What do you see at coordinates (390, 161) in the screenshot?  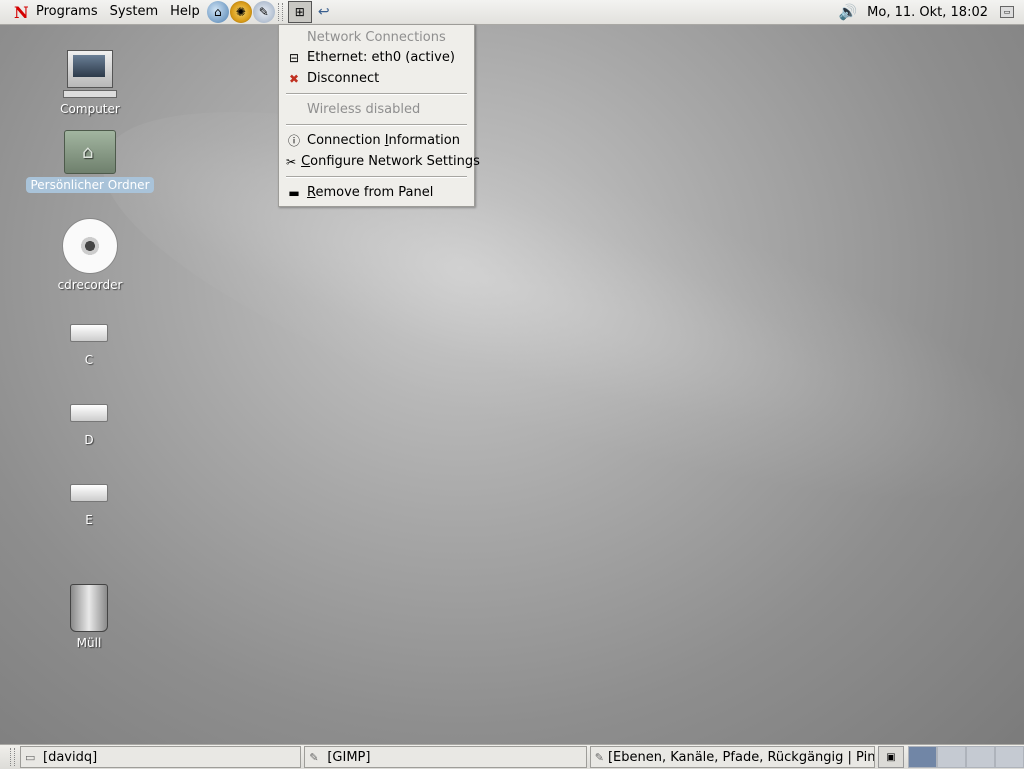 I see `configure-label: Configure Network Settings` at bounding box center [390, 161].